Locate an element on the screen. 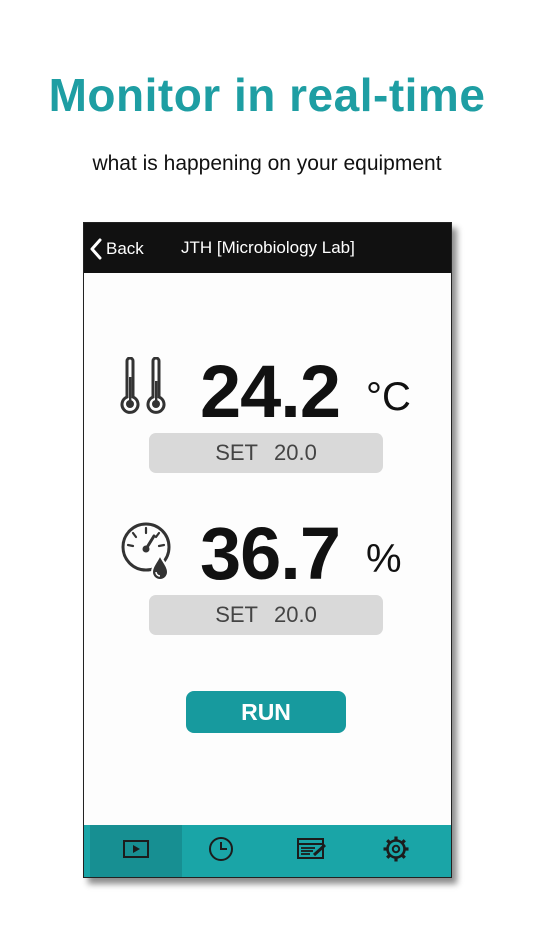 The image size is (534, 950). humidity-reading: 36.7 % is located at coordinates (267, 553).